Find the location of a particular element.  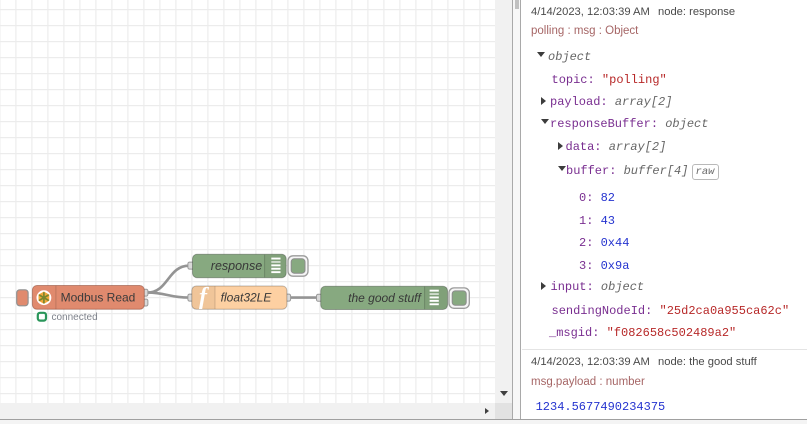

svg-text: response is located at coordinates (236, 266).